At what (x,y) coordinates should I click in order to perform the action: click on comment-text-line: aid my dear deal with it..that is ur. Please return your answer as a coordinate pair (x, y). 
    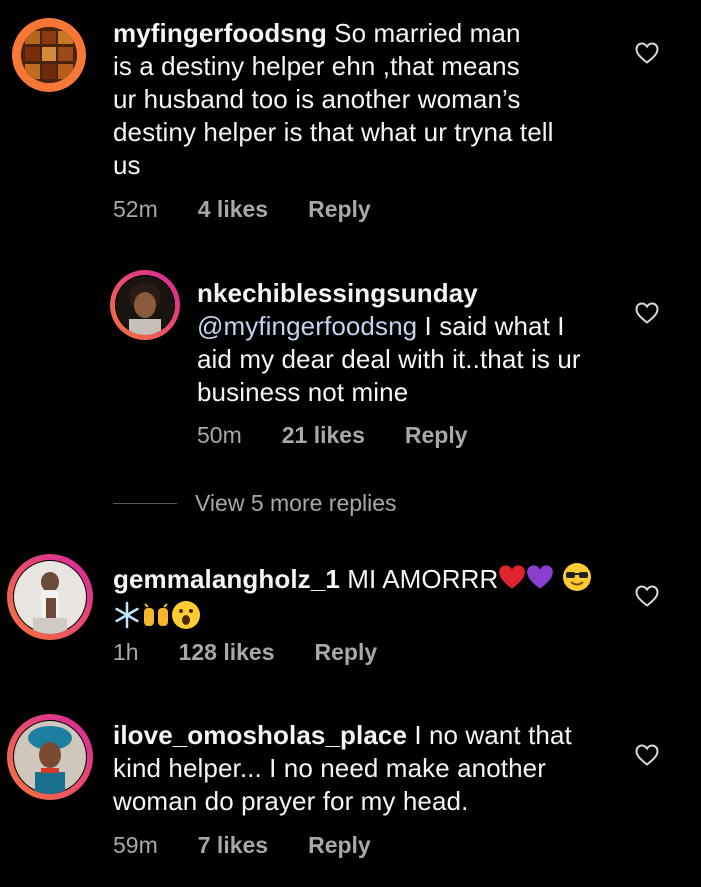
    Looking at the image, I should click on (389, 359).